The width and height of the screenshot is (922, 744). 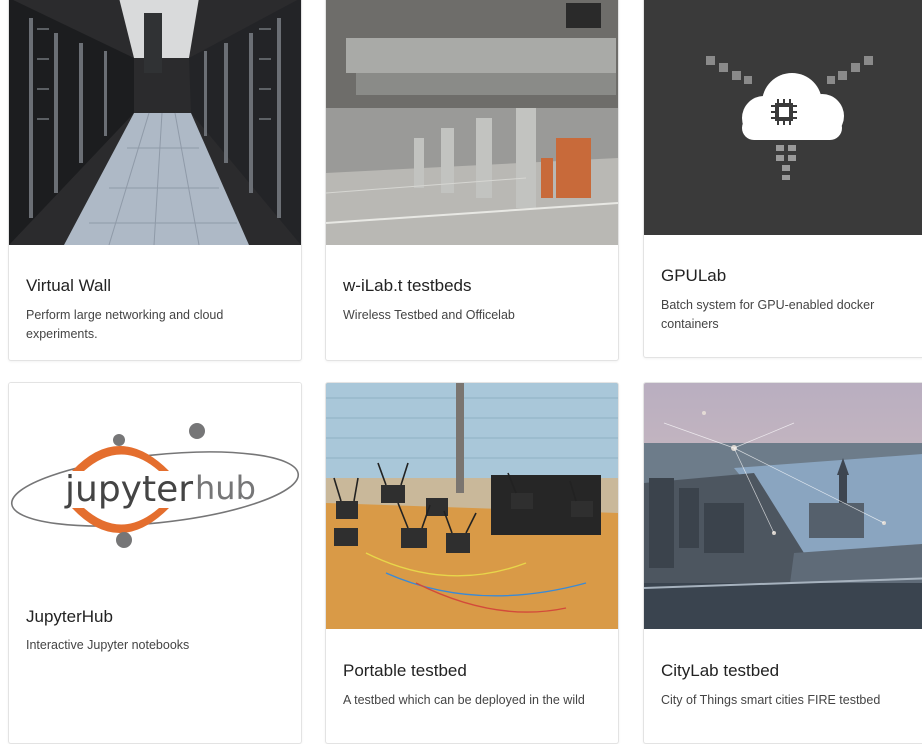 What do you see at coordinates (429, 315) in the screenshot?
I see `card-description: Wireless Testbed and Officelab` at bounding box center [429, 315].